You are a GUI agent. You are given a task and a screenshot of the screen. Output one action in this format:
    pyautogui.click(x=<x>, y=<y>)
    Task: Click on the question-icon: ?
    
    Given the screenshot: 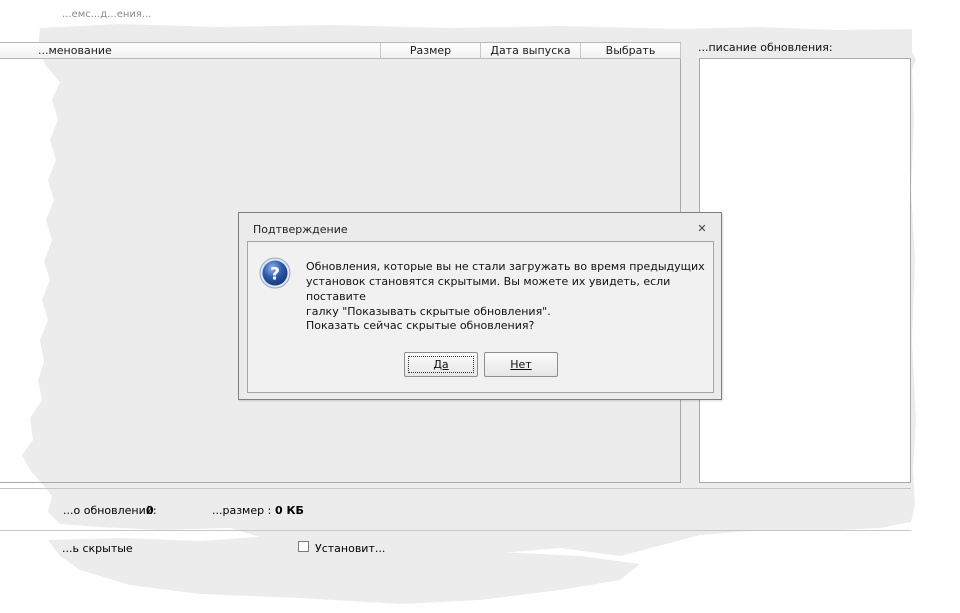 What is the action you would take?
    pyautogui.click(x=275, y=273)
    